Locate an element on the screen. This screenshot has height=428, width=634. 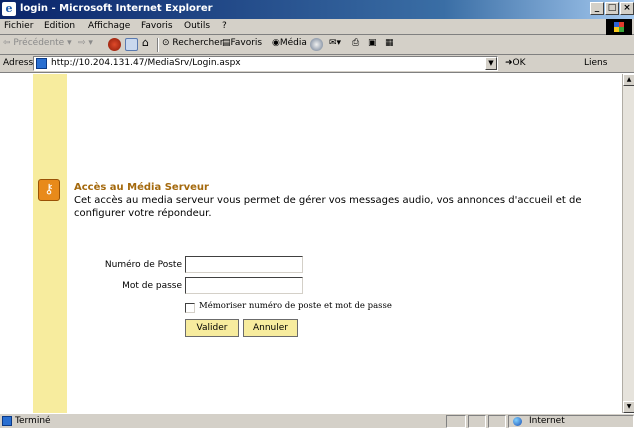
vertical-scrollbar: ▲ ▼ is located at coordinates (628, 243).